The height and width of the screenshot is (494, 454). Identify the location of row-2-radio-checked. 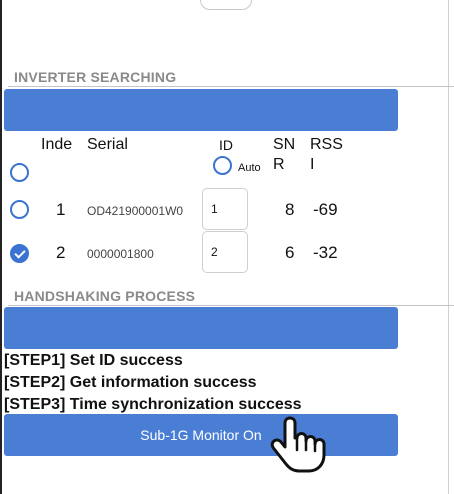
(19, 253).